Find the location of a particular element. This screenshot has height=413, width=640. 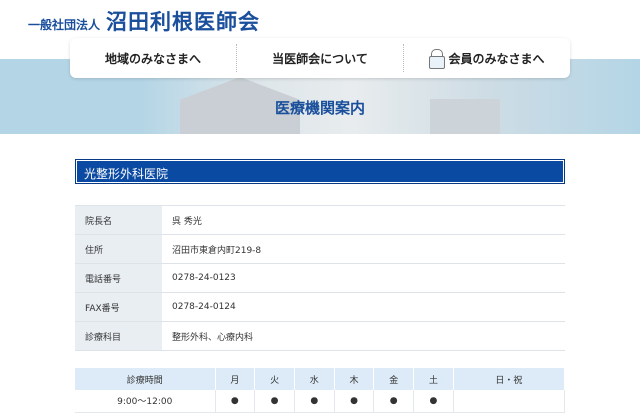

nav-about: 当医師会について is located at coordinates (319, 58).